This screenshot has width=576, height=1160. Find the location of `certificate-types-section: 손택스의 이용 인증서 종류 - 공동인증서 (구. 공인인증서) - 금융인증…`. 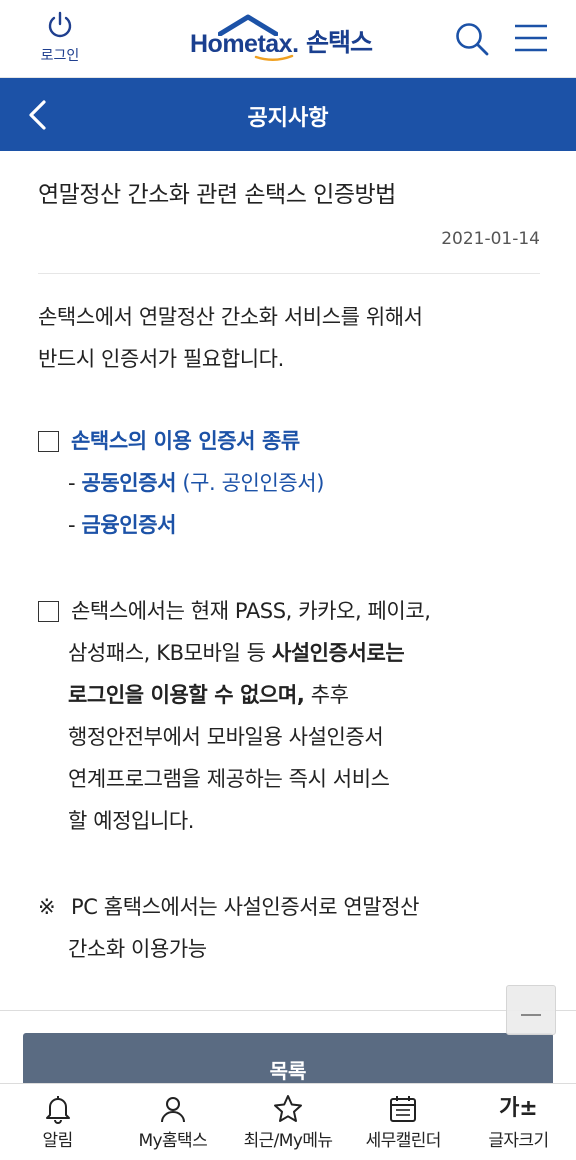

certificate-types-section: 손택스의 이용 인증서 종류 - 공동인증서 (구. 공인인증서) - 금융인증… is located at coordinates (289, 483).